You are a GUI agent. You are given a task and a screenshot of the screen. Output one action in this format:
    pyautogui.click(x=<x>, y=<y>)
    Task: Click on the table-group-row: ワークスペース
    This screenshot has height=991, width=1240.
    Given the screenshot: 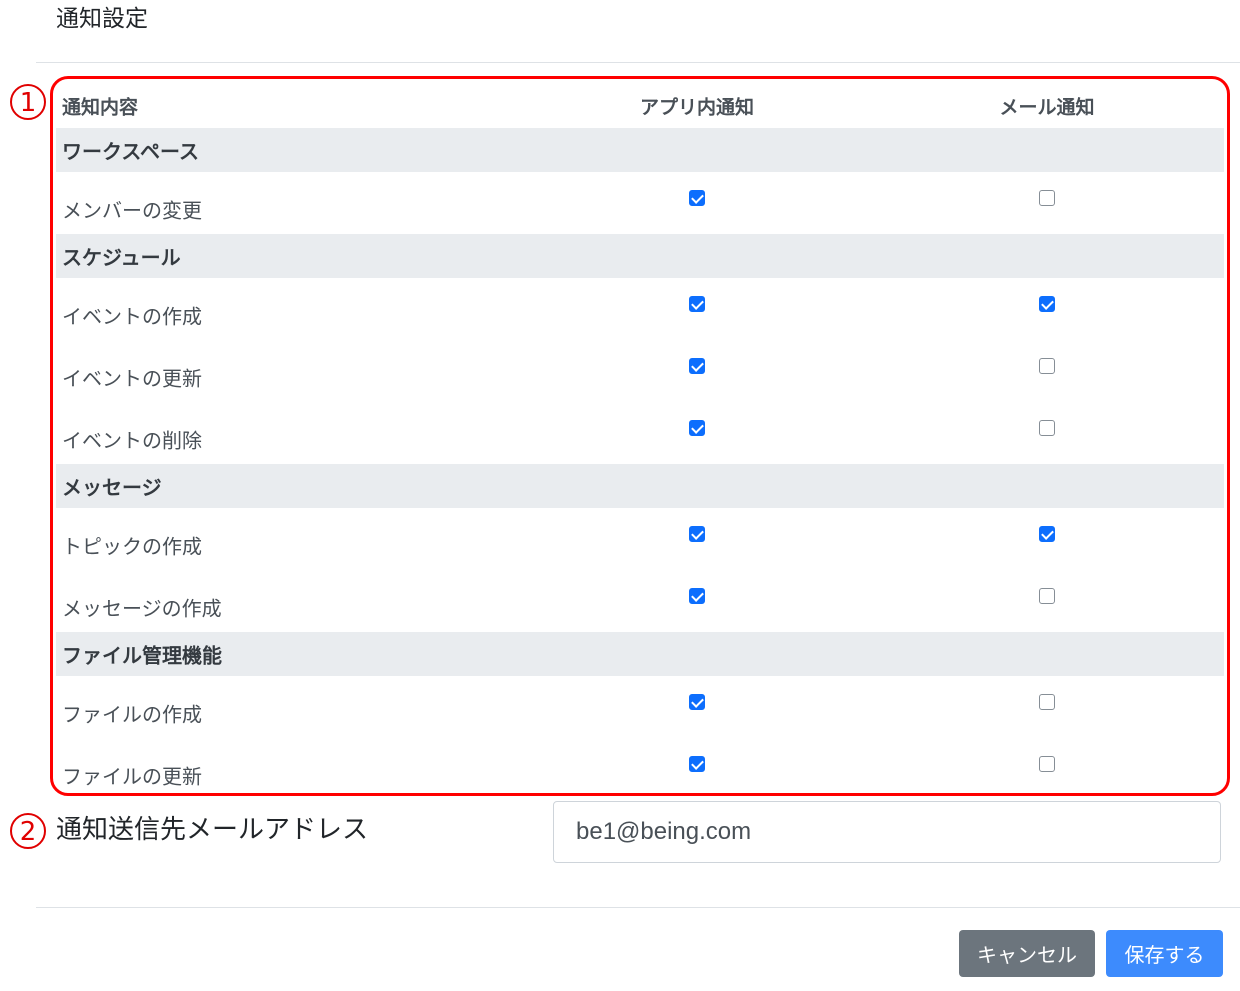 What is the action you would take?
    pyautogui.click(x=640, y=150)
    